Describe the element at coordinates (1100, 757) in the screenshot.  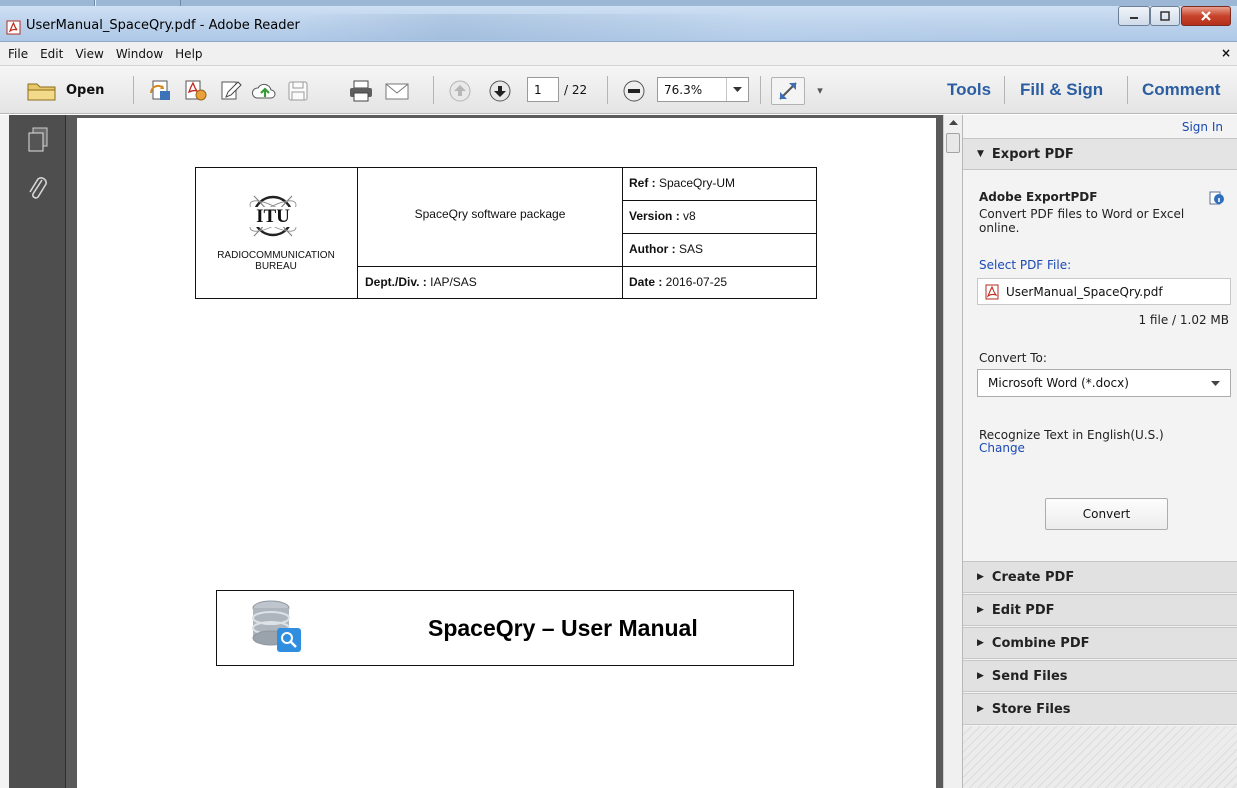
I see `pane-filler` at that location.